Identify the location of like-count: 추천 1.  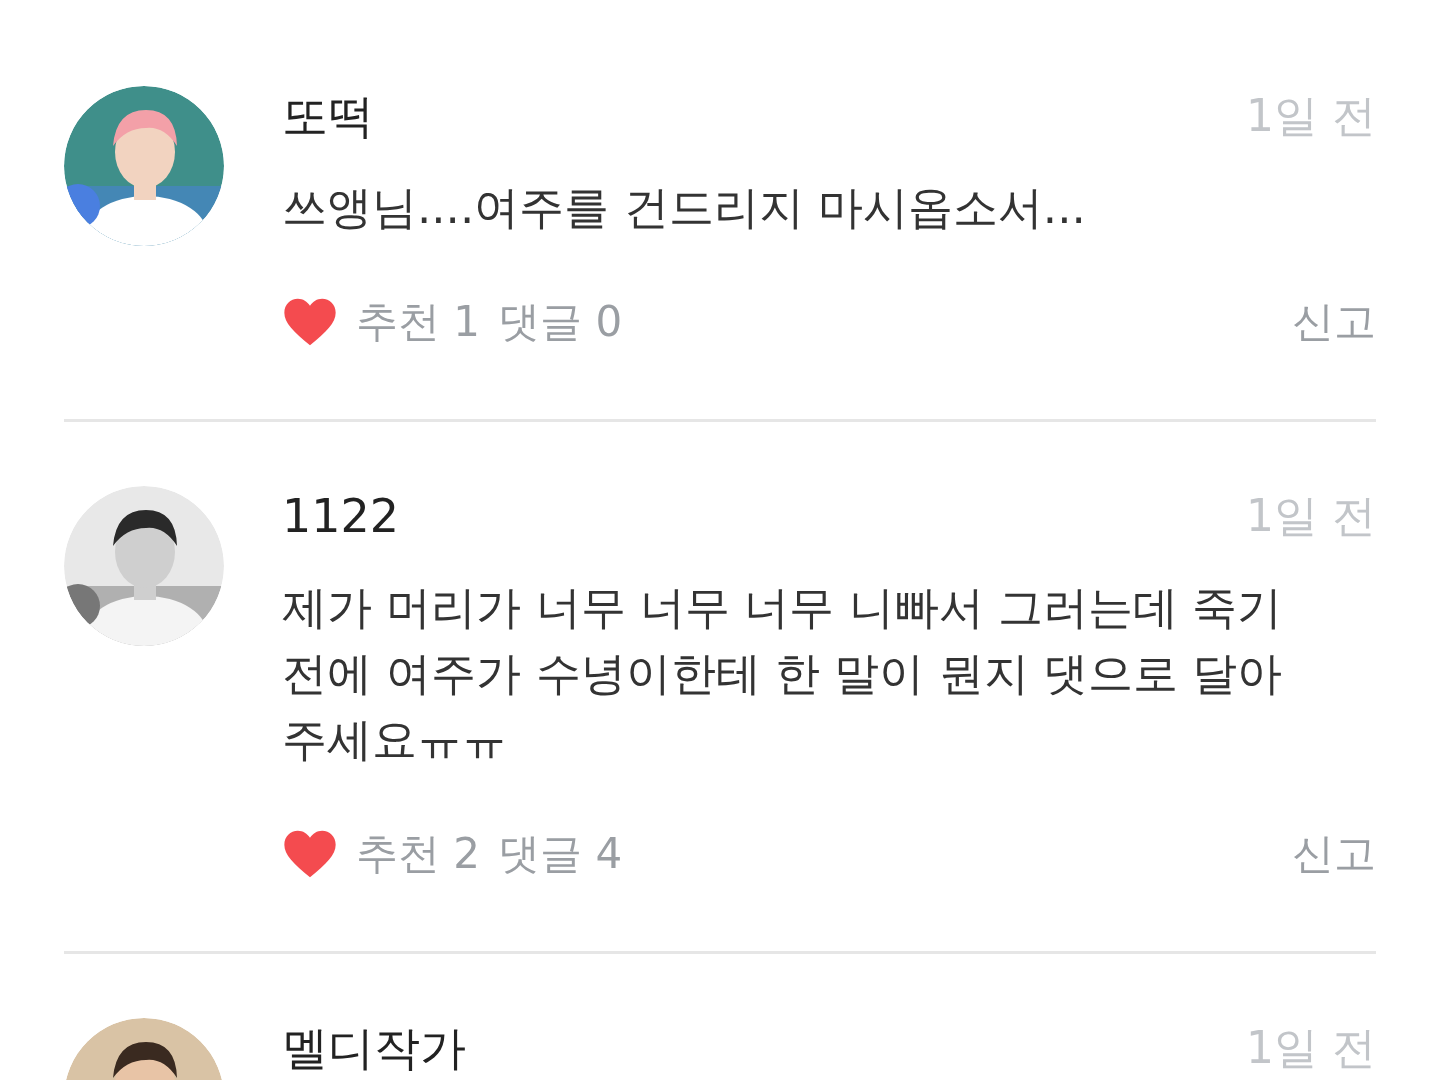
(418, 322).